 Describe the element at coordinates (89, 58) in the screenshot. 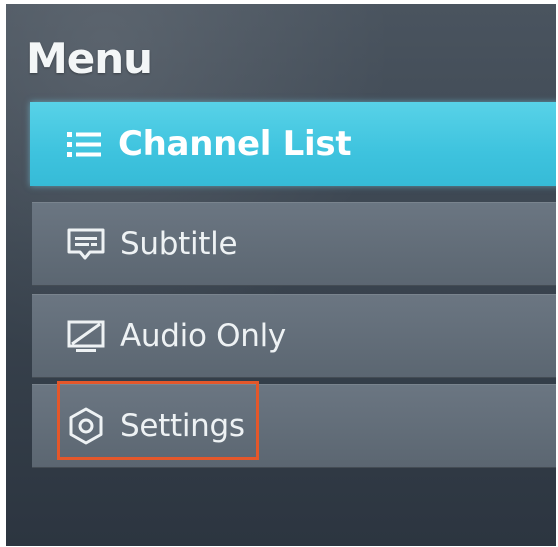

I see `menu-title: Menu` at that location.